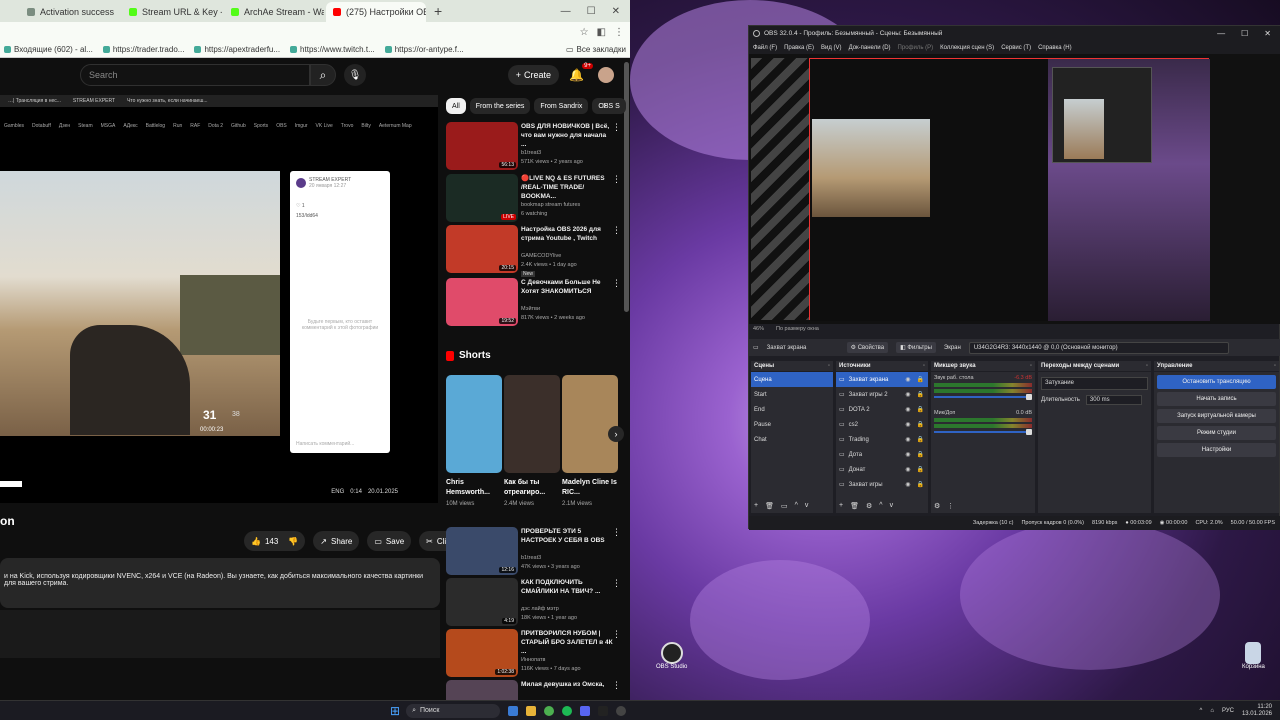 Image resolution: width=1280 pixels, height=720 pixels. What do you see at coordinates (395, 711) in the screenshot?
I see `windows-start-icon: ⊞` at bounding box center [395, 711].